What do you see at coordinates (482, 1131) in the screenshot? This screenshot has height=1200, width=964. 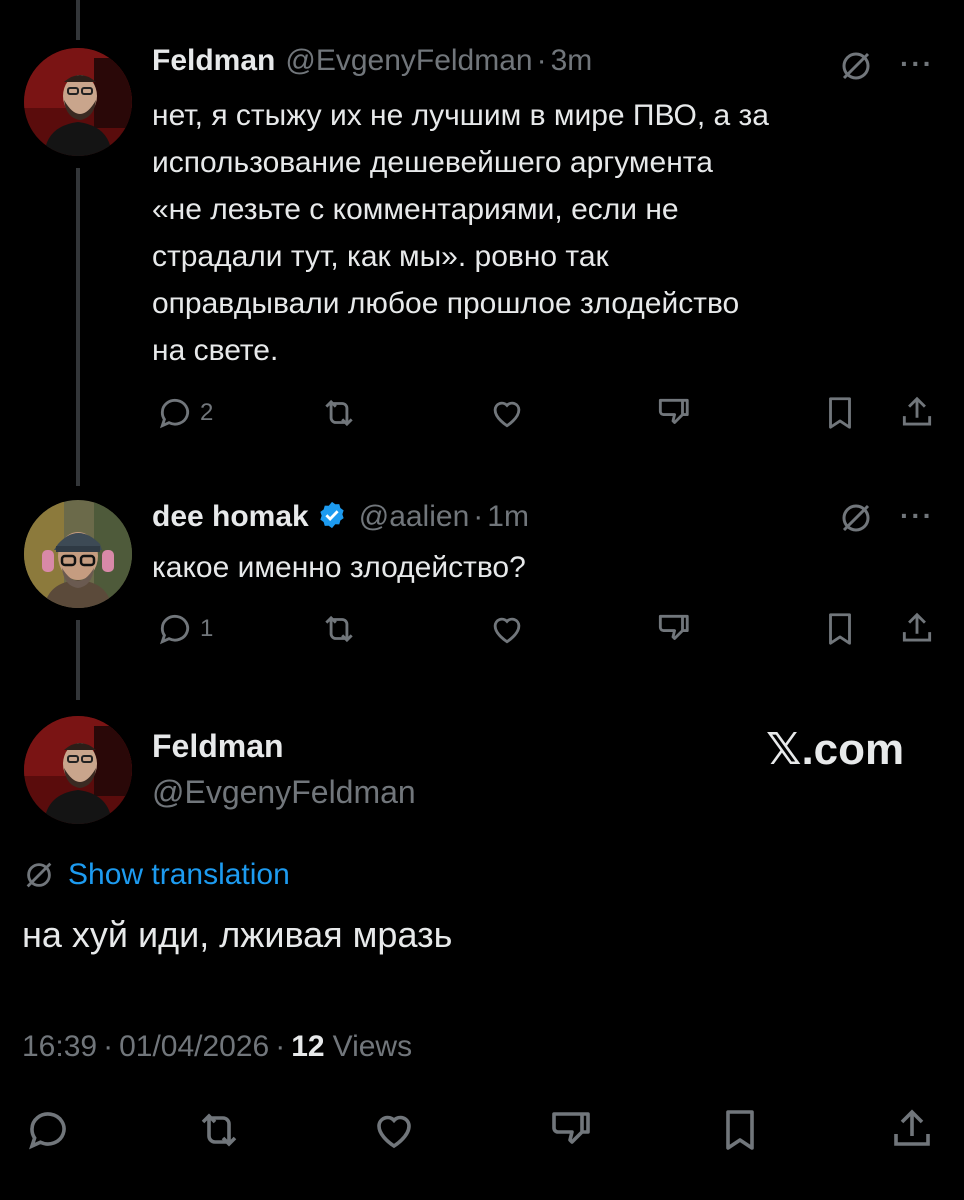 I see `main-actions` at bounding box center [482, 1131].